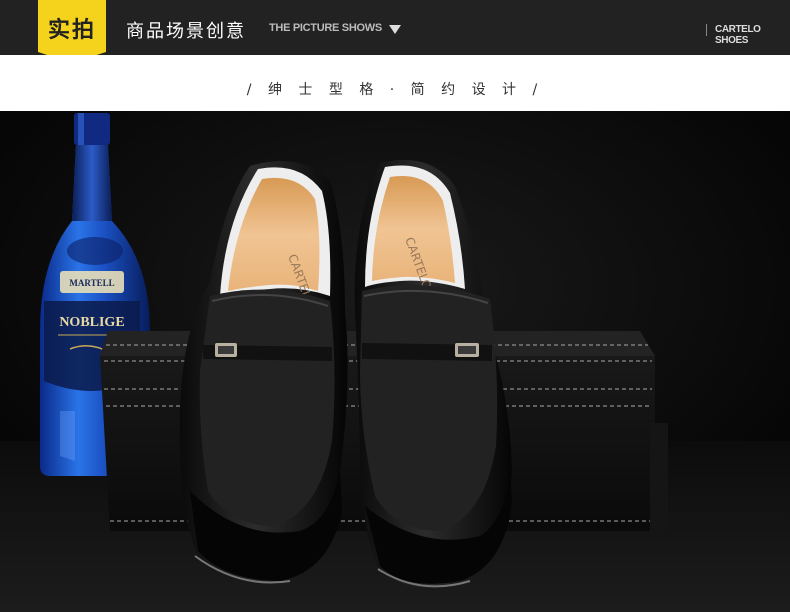  Describe the element at coordinates (706, 30) in the screenshot. I see `brand-divider` at that location.